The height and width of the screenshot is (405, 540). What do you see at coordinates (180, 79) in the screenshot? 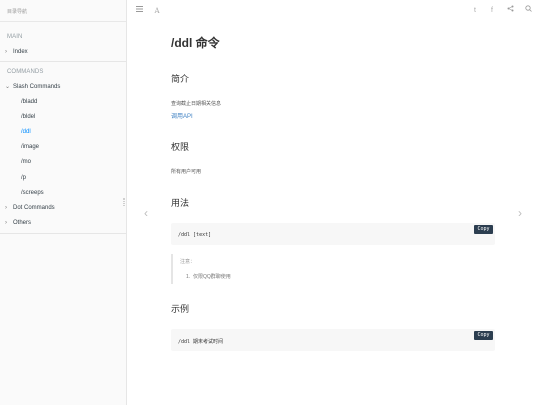
I see `section-heading-intro: 简介` at bounding box center [180, 79].